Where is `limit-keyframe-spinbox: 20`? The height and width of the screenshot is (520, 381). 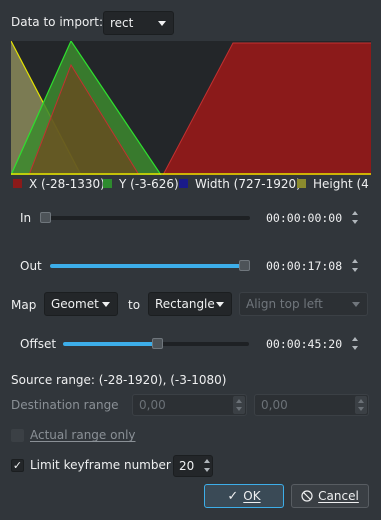 limit-keyframe-spinbox: 20 is located at coordinates (193, 466).